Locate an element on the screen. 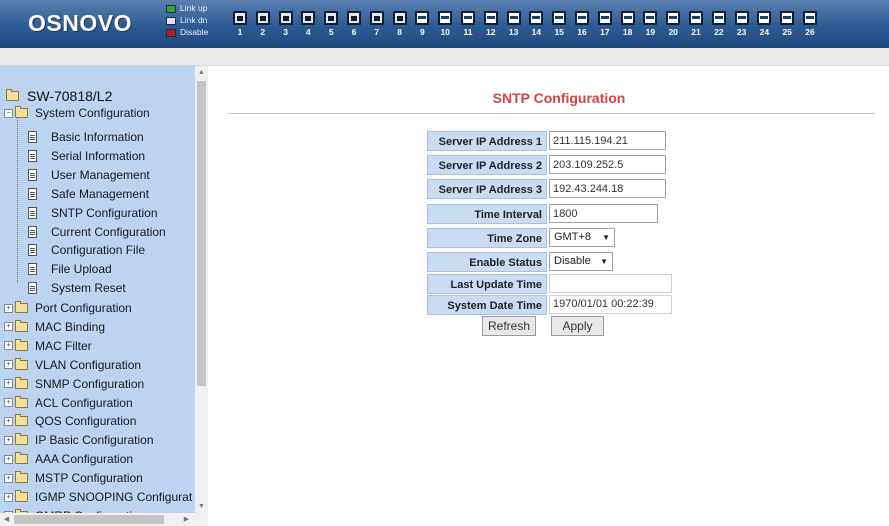  field-label: System Date Time is located at coordinates (487, 305).